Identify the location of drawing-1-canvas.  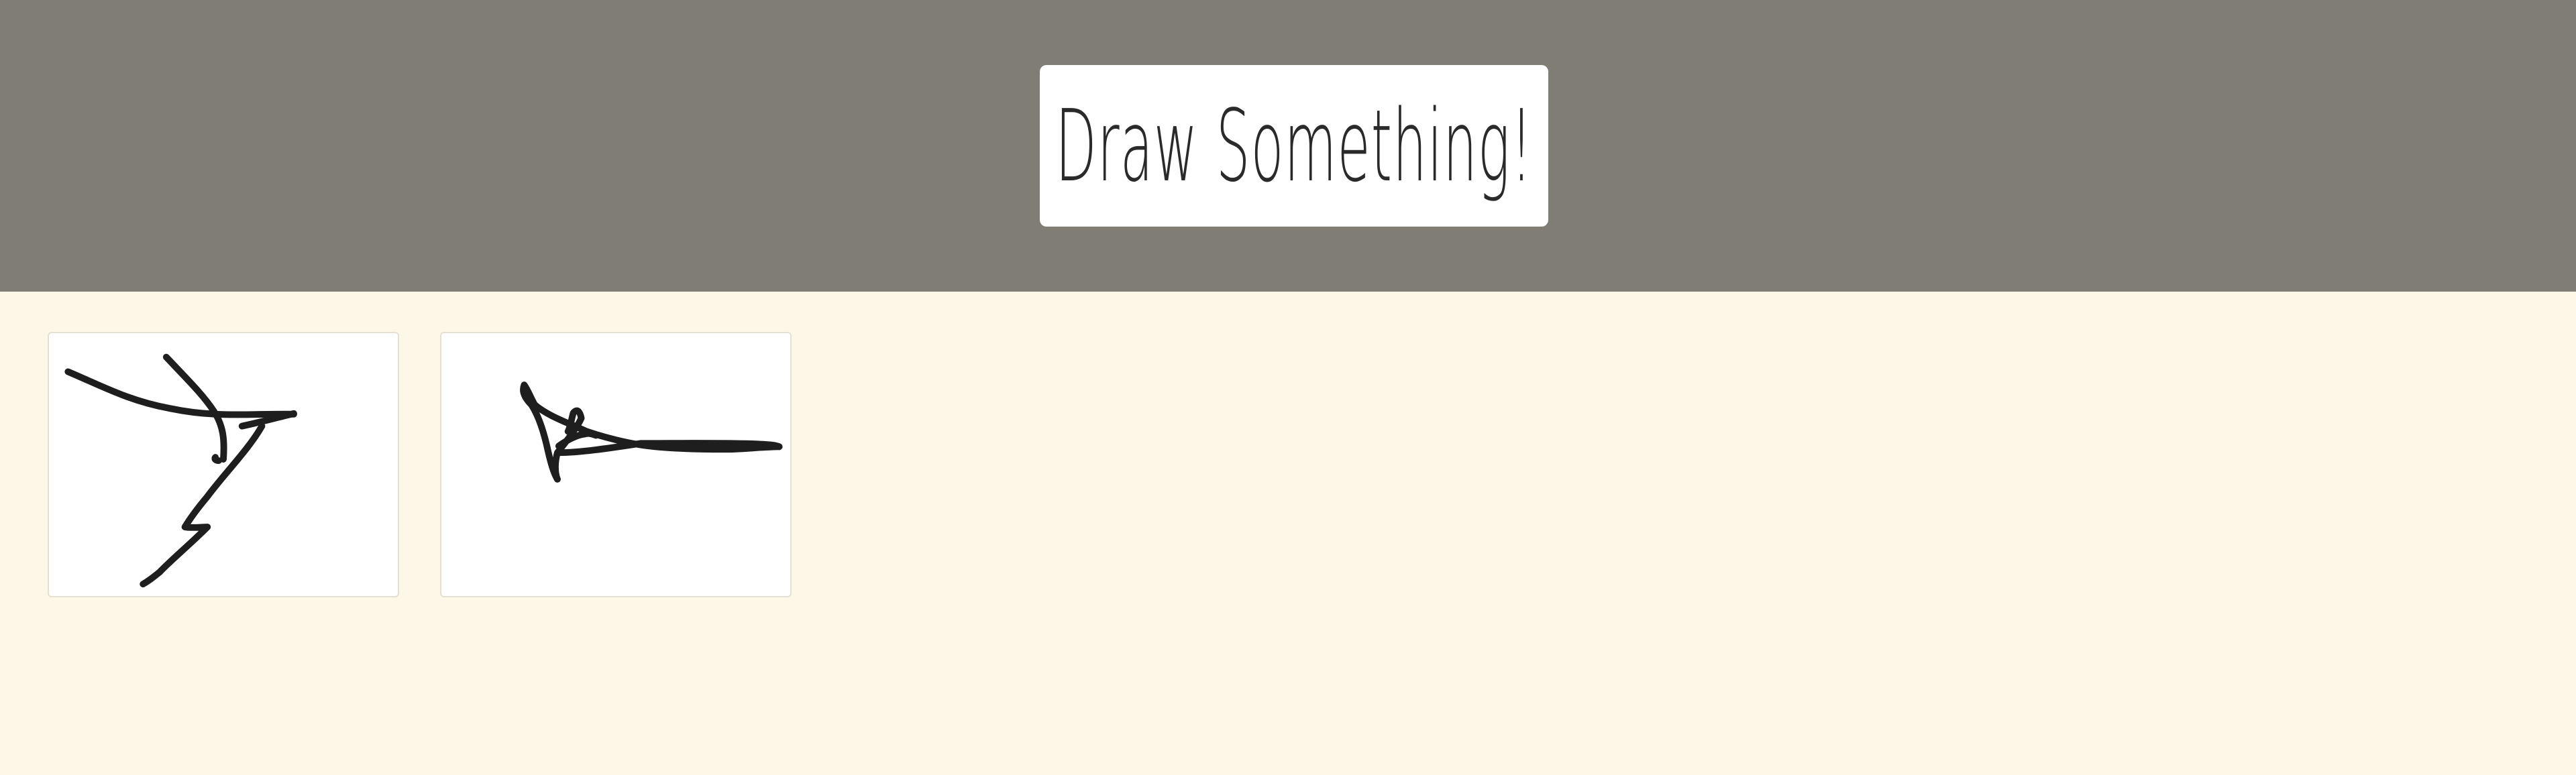
(180, 471).